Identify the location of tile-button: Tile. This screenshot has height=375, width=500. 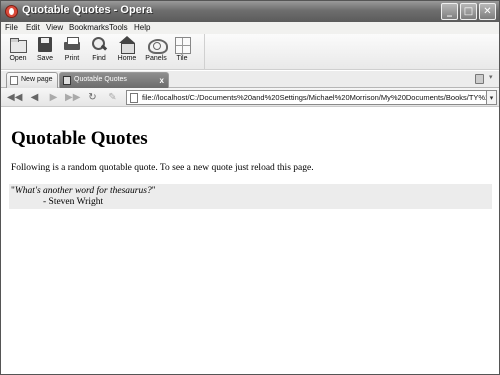
(182, 52).